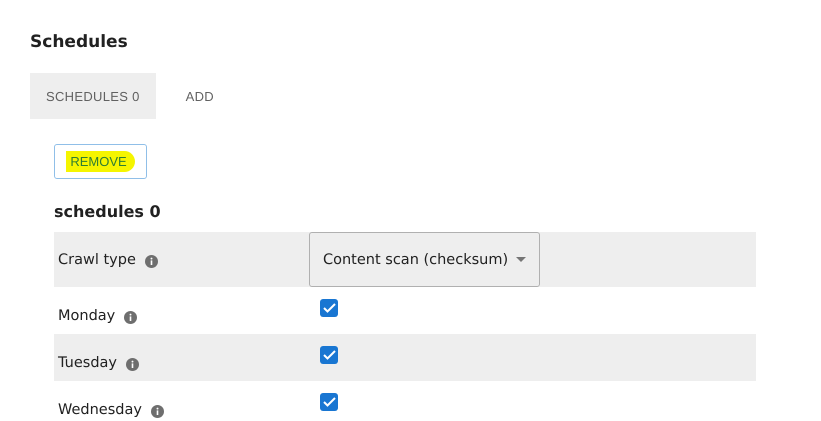 The image size is (821, 421). Describe the element at coordinates (100, 410) in the screenshot. I see `field-label: Wednesday` at that location.